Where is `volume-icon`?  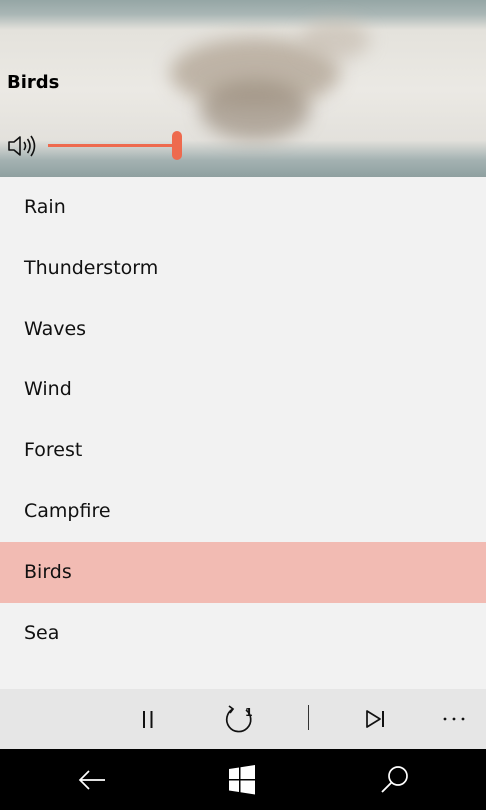 volume-icon is located at coordinates (22, 146).